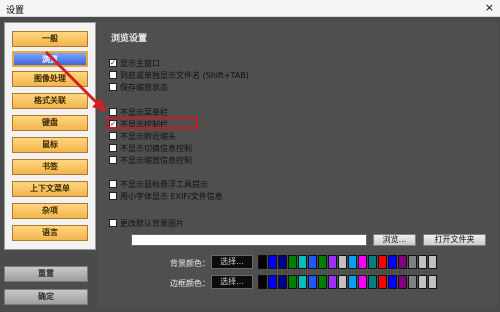  I want to click on small-font-exif-option: 用小字体显示 EXIF/文件信息, so click(166, 196).